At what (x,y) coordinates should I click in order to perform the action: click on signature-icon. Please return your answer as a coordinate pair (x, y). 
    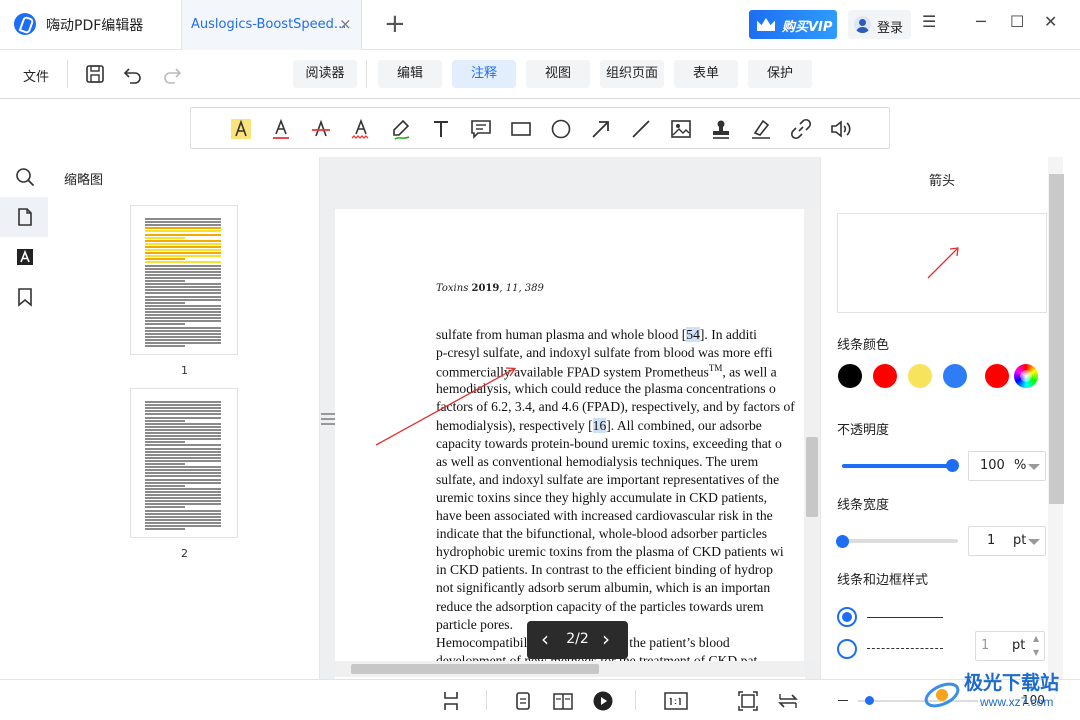
    Looking at the image, I should click on (761, 129).